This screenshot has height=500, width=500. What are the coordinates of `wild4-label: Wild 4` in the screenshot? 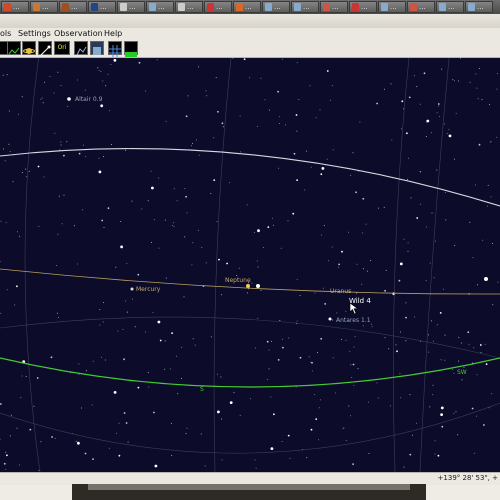 It's located at (360, 301).